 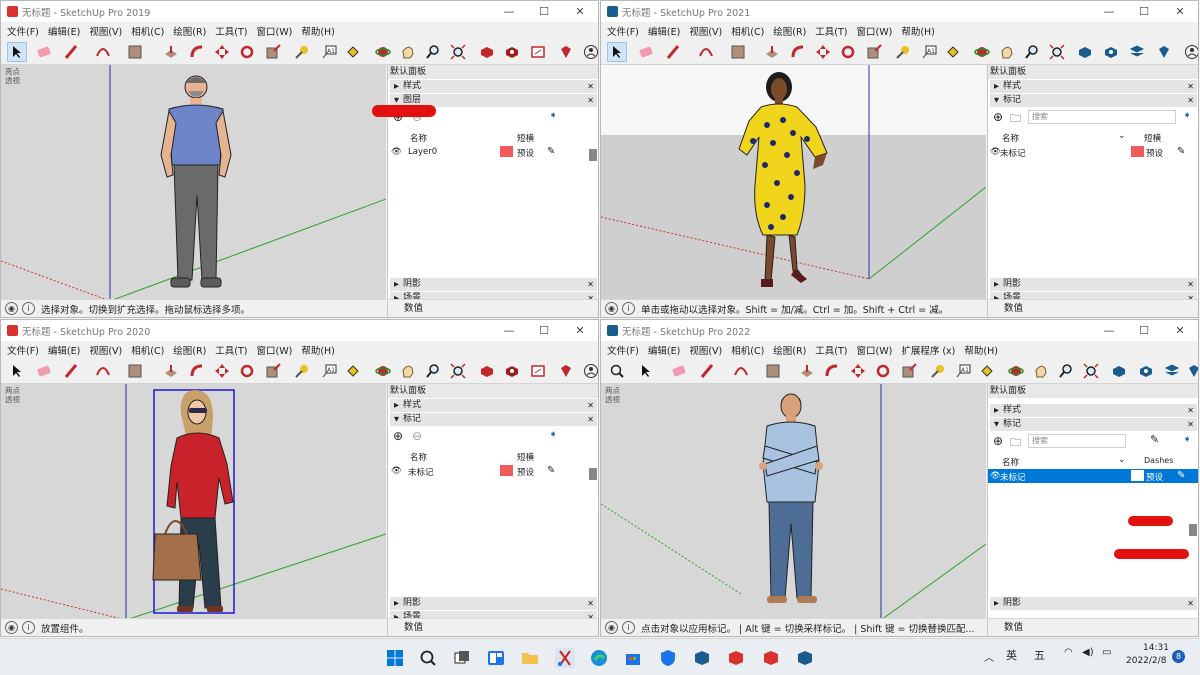 What do you see at coordinates (1041, 371) in the screenshot?
I see `pan-tool-icon` at bounding box center [1041, 371].